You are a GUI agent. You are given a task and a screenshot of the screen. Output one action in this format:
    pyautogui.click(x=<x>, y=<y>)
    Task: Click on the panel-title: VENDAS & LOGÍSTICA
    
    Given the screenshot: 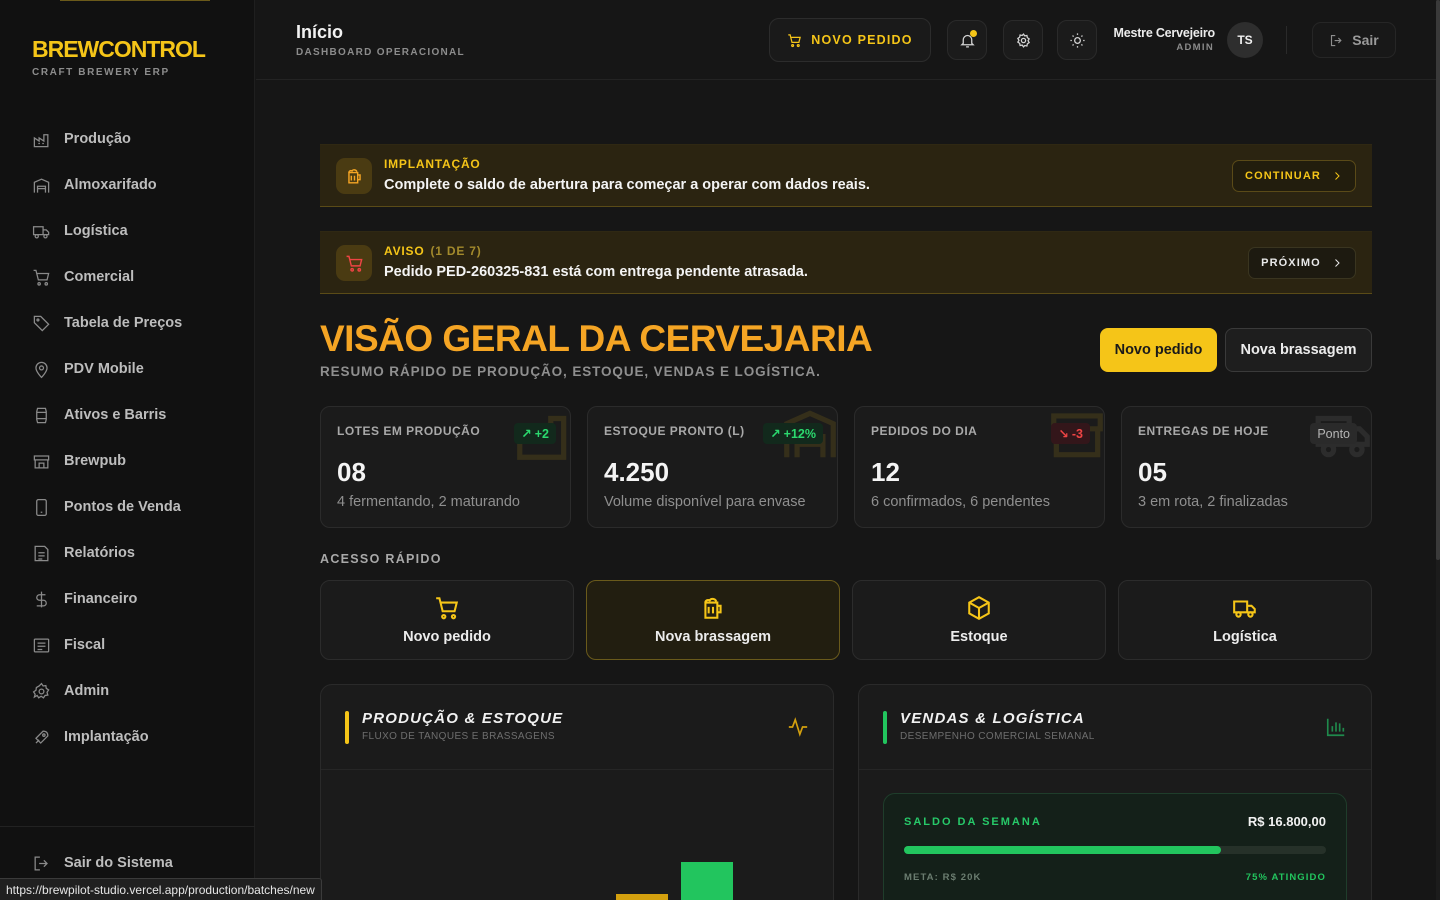 What is the action you would take?
    pyautogui.click(x=992, y=718)
    